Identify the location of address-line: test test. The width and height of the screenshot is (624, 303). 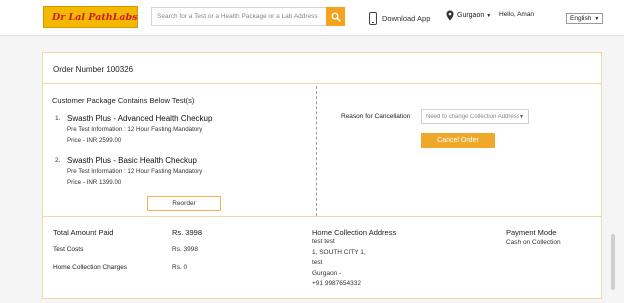
(323, 241).